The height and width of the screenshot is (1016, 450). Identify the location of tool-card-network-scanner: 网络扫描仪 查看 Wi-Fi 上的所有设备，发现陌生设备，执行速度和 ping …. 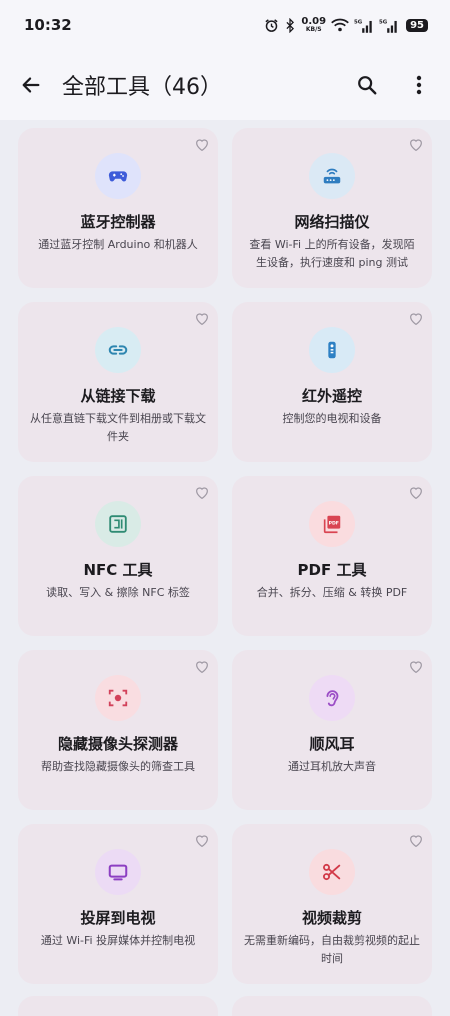
(332, 208).